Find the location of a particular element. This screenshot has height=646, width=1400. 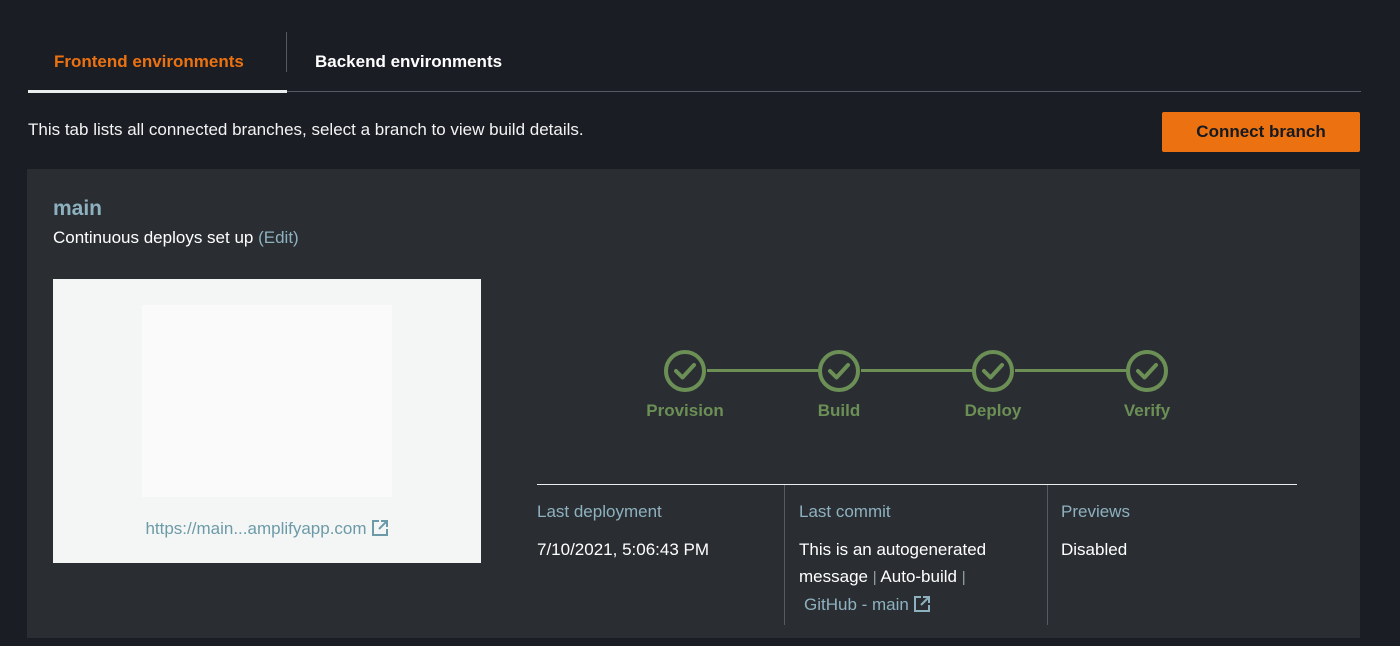

repo-link-text: GitHub - main is located at coordinates (856, 604).